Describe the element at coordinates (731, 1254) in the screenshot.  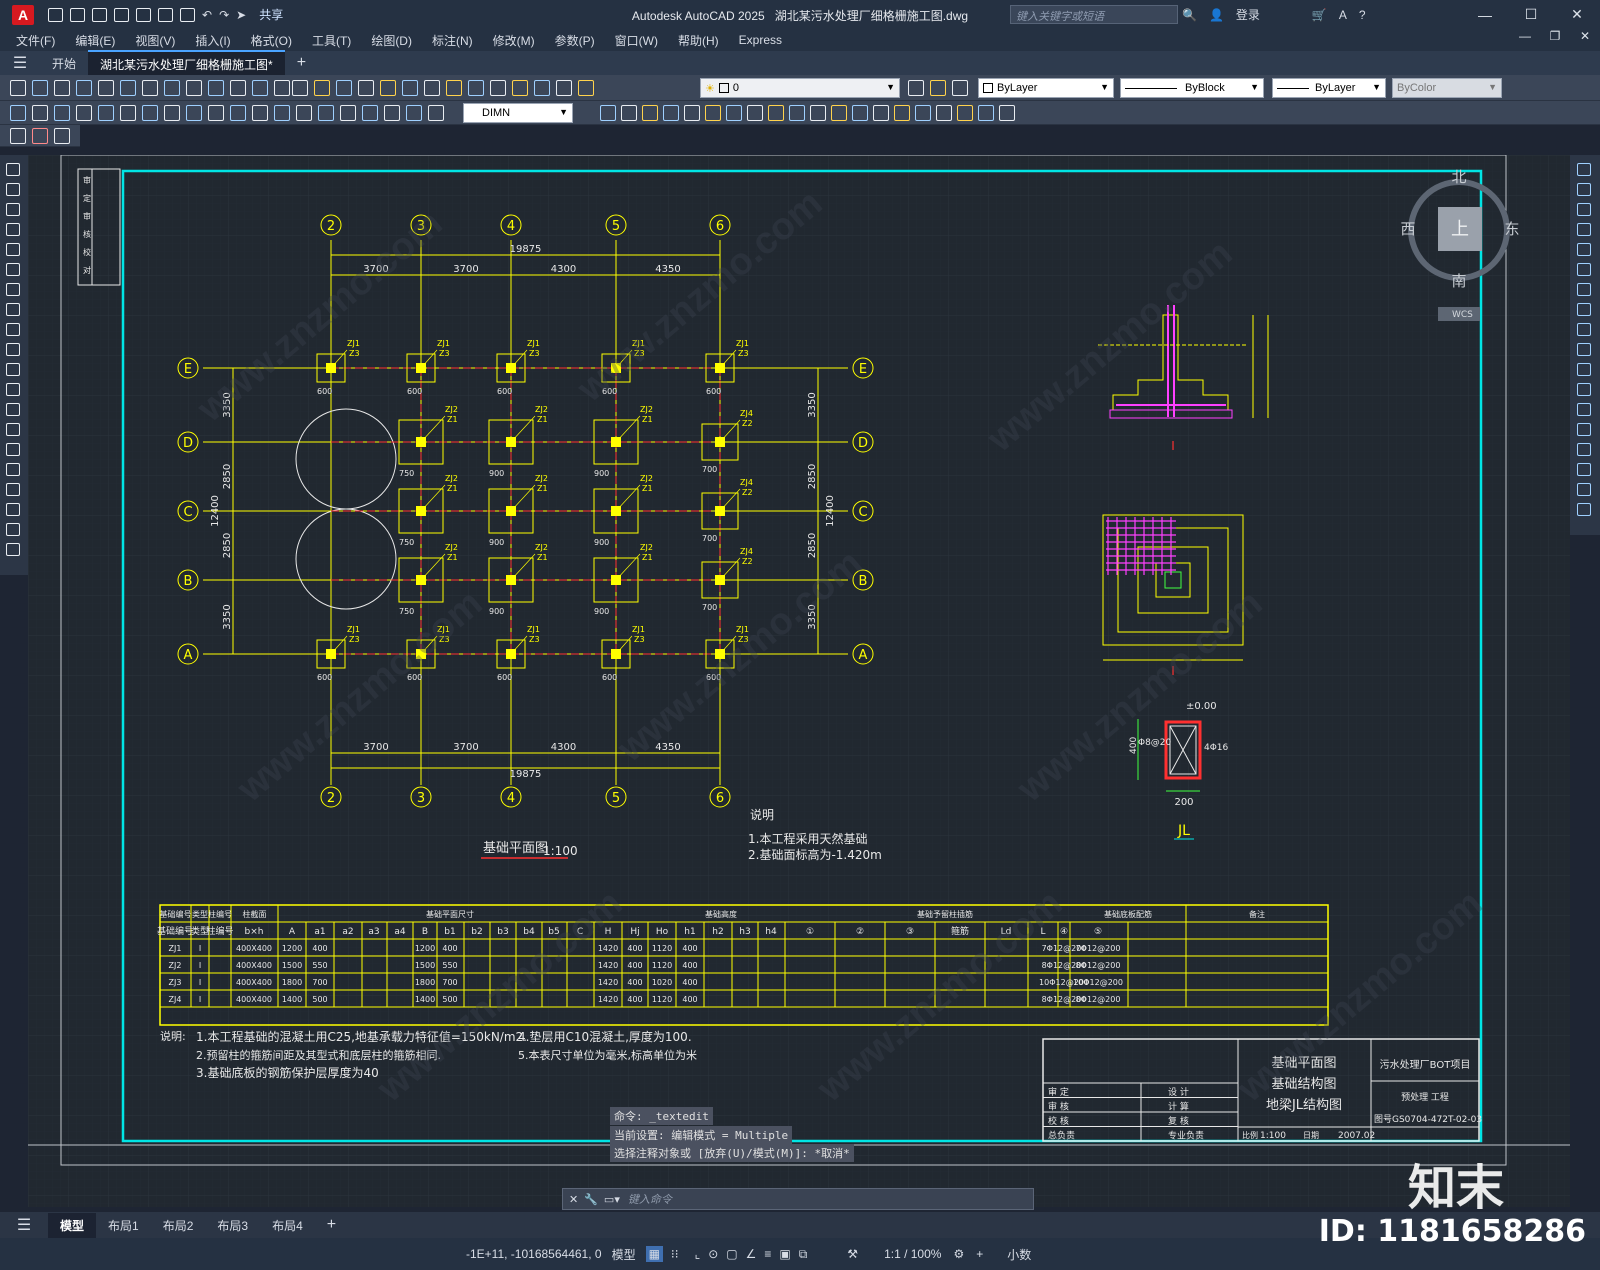
I see `osnap-icon: ▢` at that location.